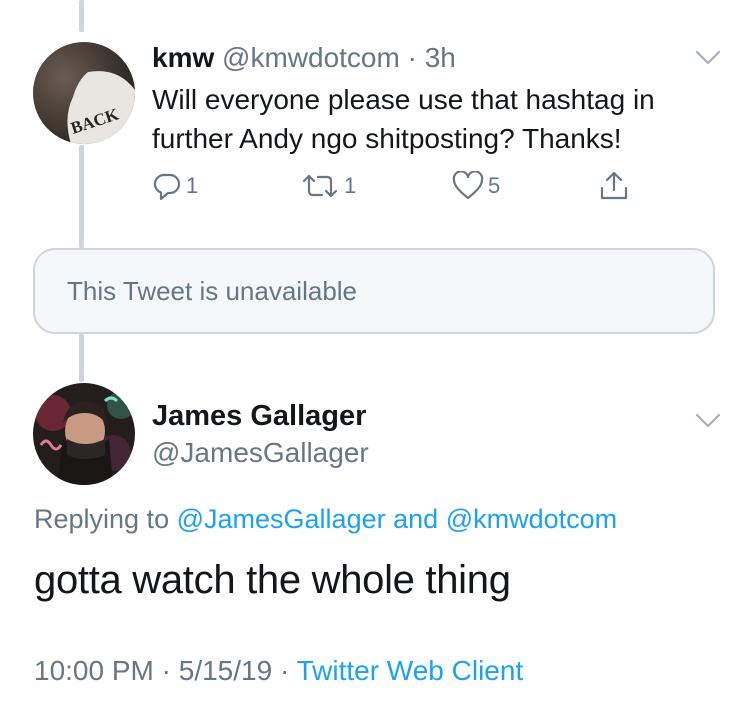 Image resolution: width=750 pixels, height=705 pixels. I want to click on share-button, so click(616, 186).